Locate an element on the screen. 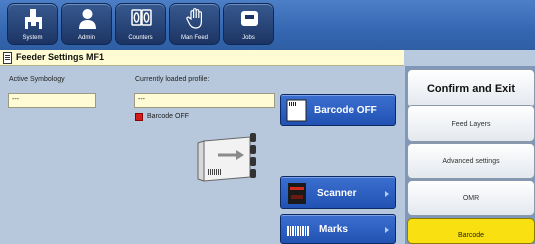 The image size is (535, 244). scanner-button: Scanner is located at coordinates (338, 192).